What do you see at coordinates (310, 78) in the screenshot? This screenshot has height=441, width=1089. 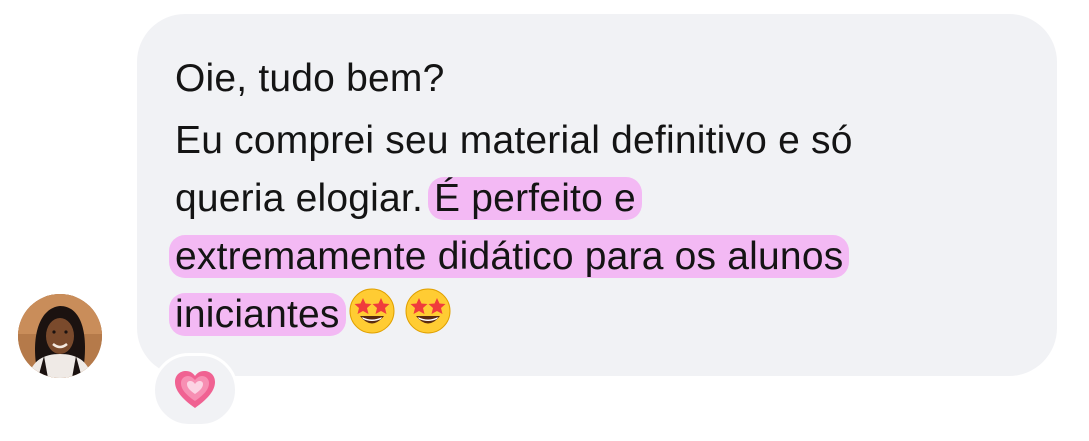 I see `message-line-1: Oie, tudo bem?` at bounding box center [310, 78].